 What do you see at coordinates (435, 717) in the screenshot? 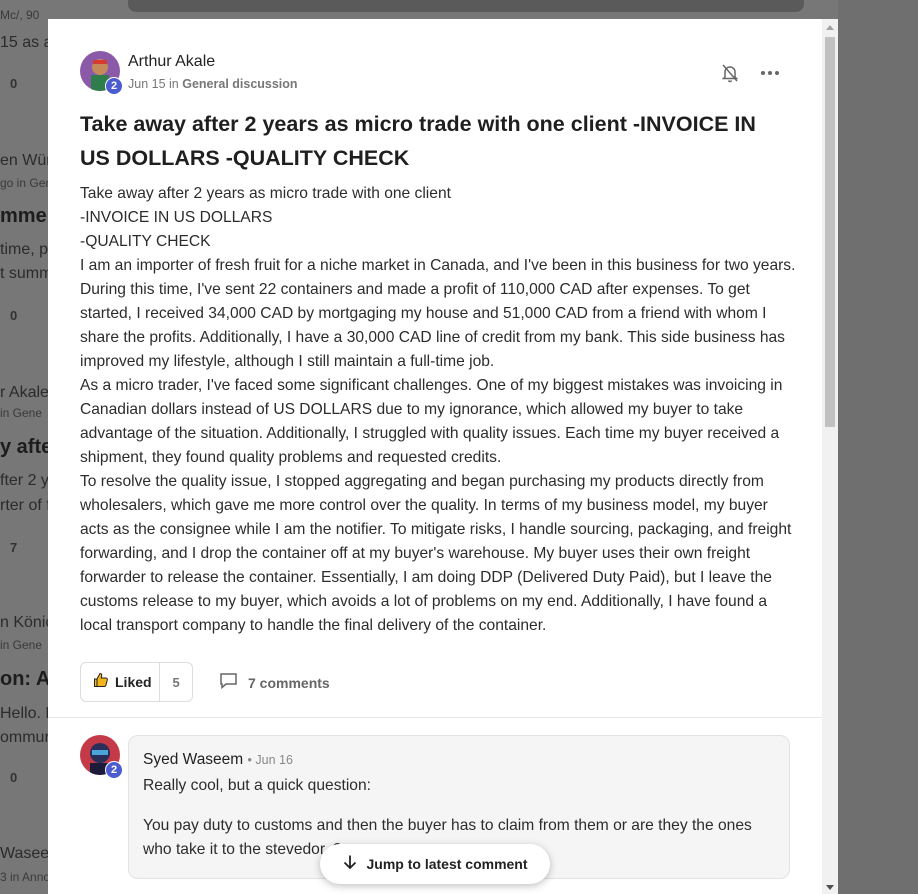
I see `section-divider` at bounding box center [435, 717].